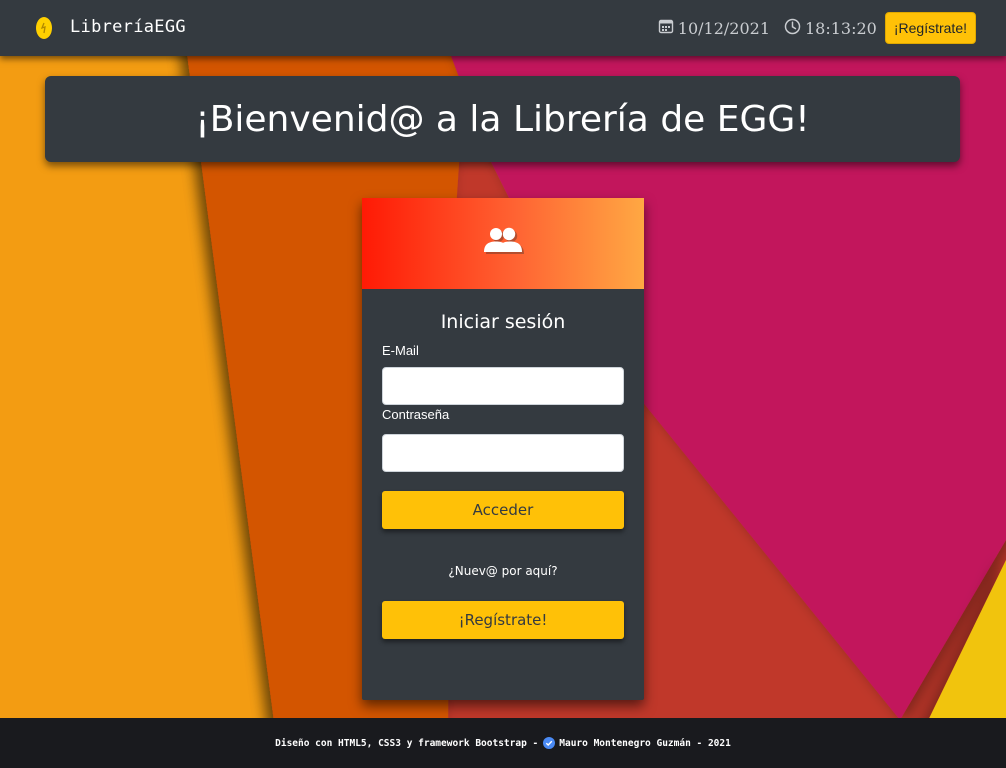 The width and height of the screenshot is (1006, 768). What do you see at coordinates (503, 453) in the screenshot?
I see `password-field` at bounding box center [503, 453].